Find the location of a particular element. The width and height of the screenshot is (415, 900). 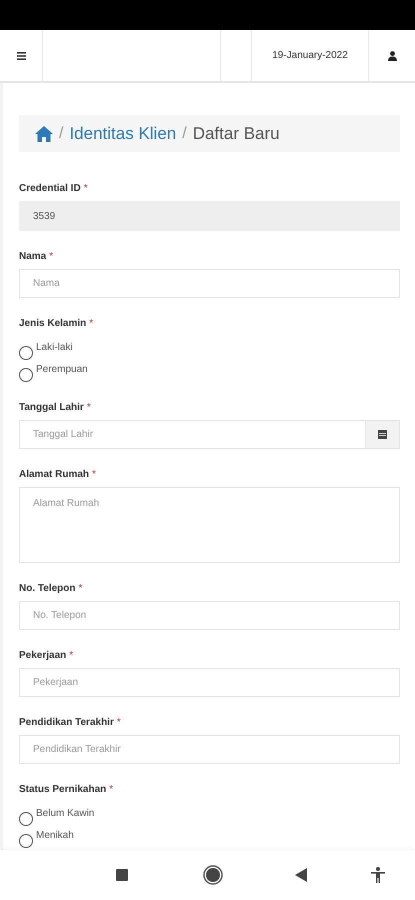

field-label: Tanggal Lahir is located at coordinates (51, 408).